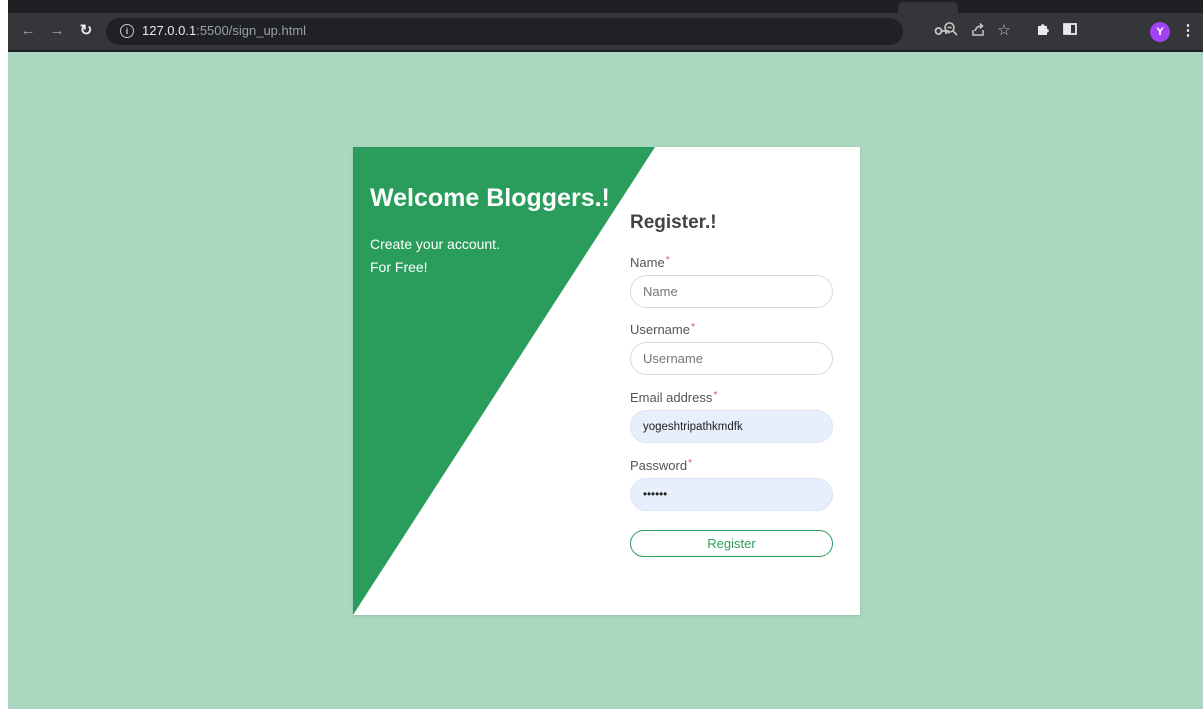  Describe the element at coordinates (605, 6) in the screenshot. I see `tab-strip` at that location.